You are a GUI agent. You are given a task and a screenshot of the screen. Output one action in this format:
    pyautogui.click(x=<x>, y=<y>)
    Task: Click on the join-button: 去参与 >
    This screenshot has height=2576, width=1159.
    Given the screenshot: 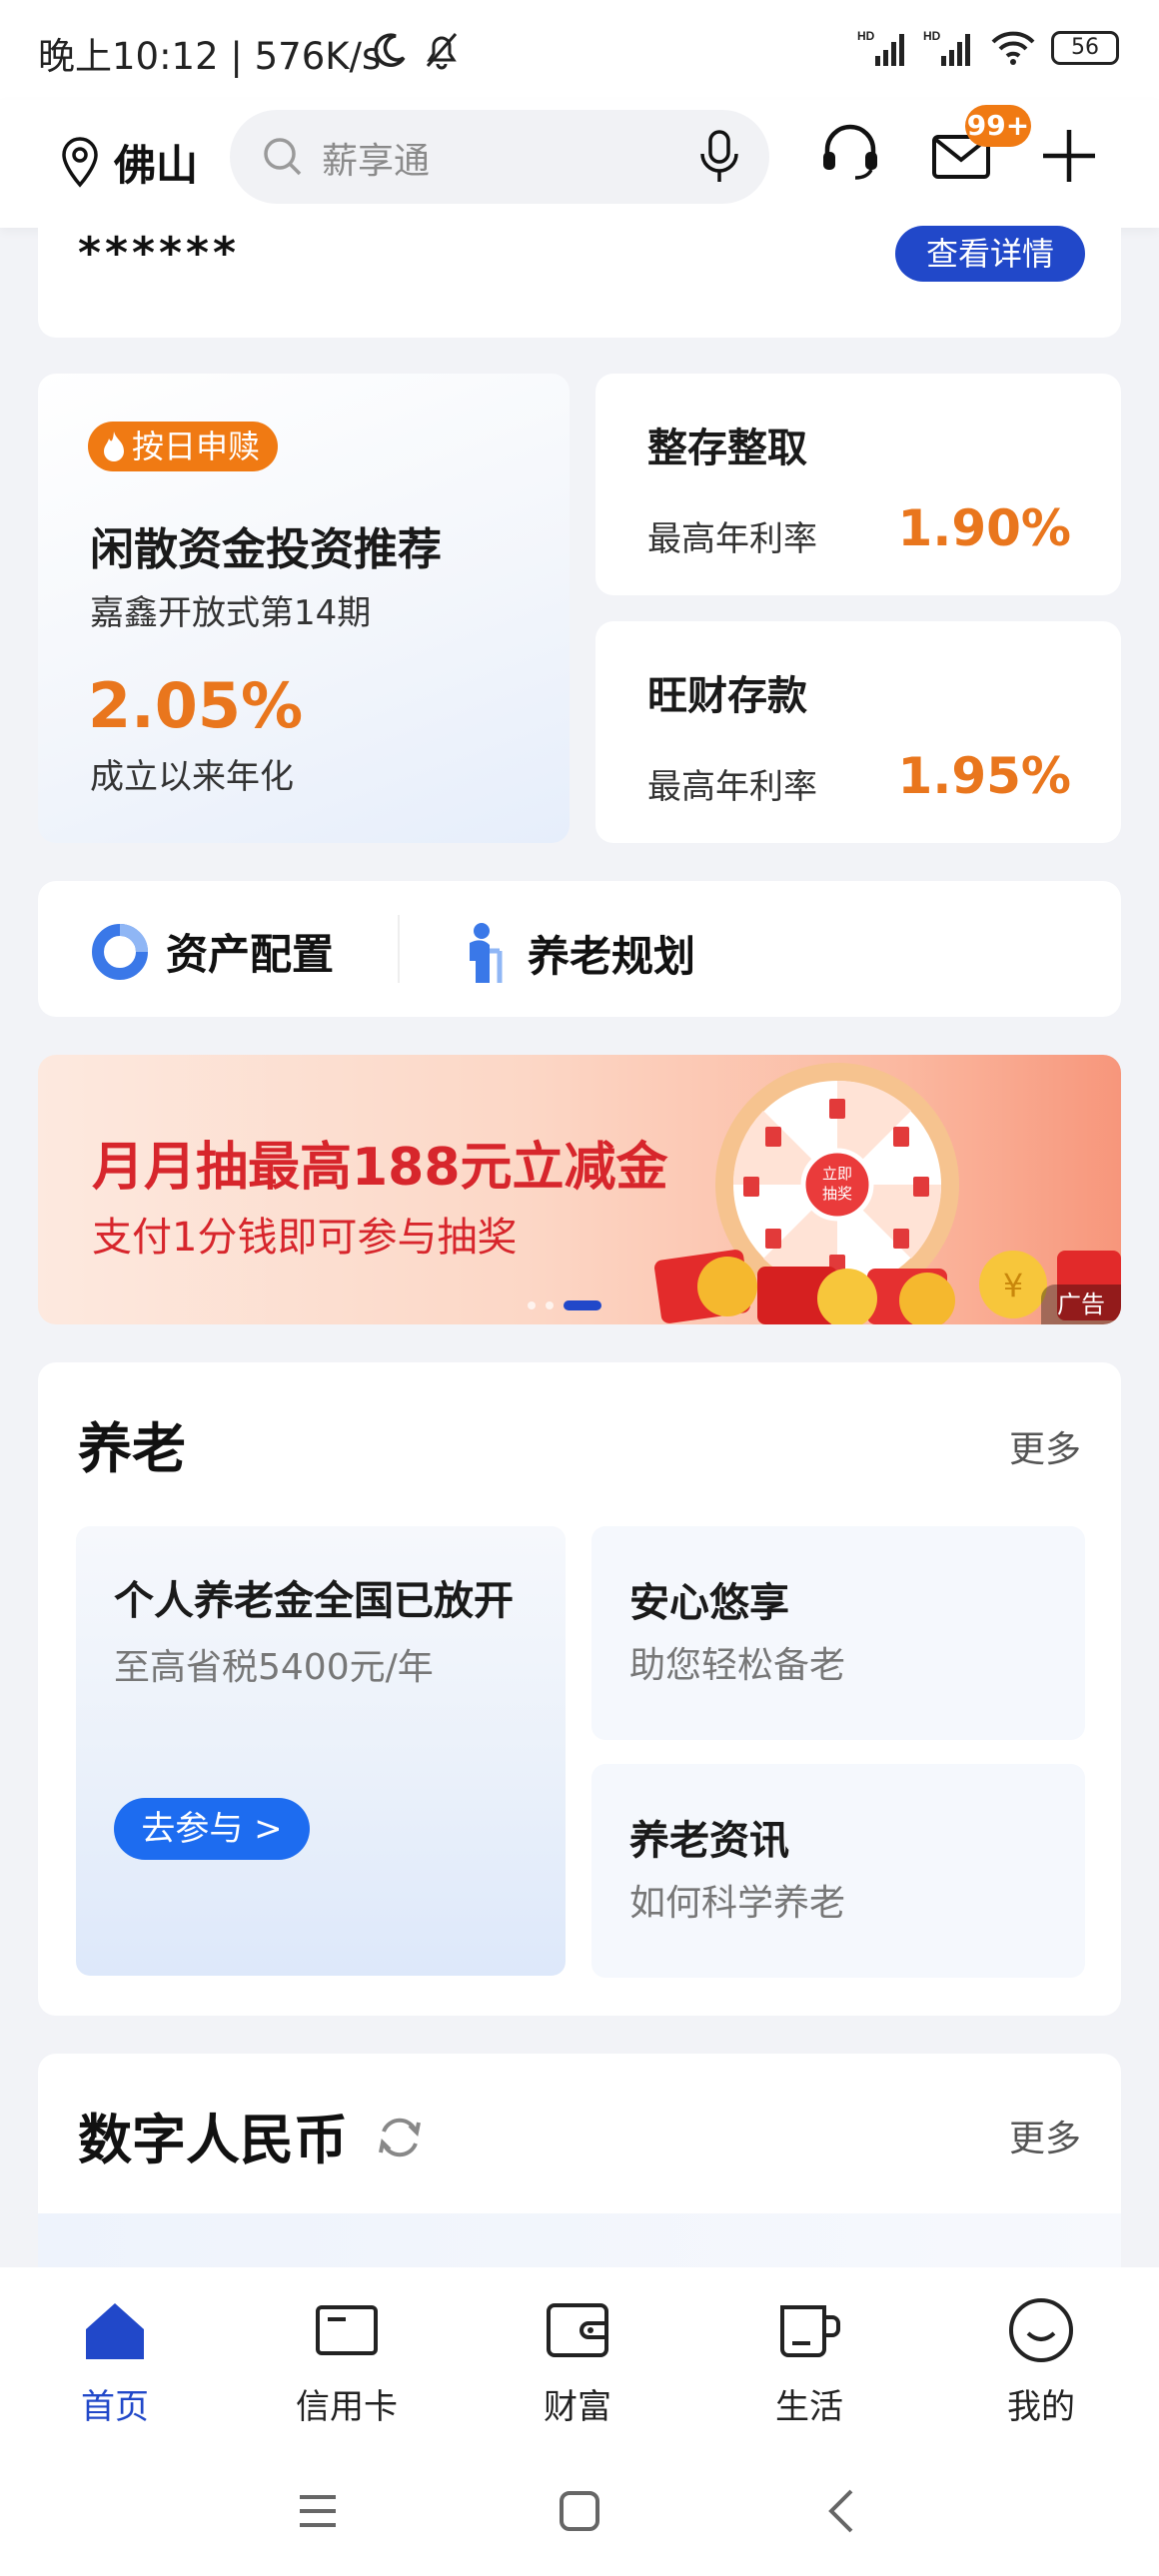 What is the action you would take?
    pyautogui.click(x=212, y=1829)
    